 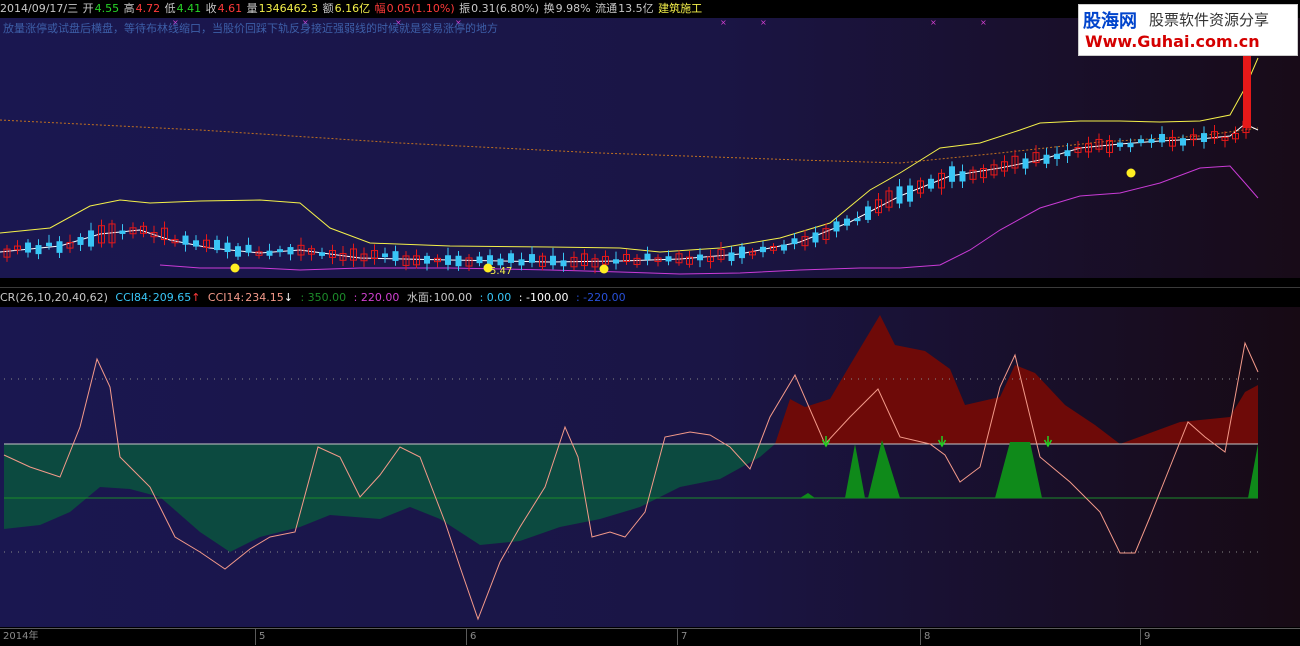 What do you see at coordinates (505, 8) in the screenshot?
I see `amplitude-value: 0.31(6.80%)` at bounding box center [505, 8].